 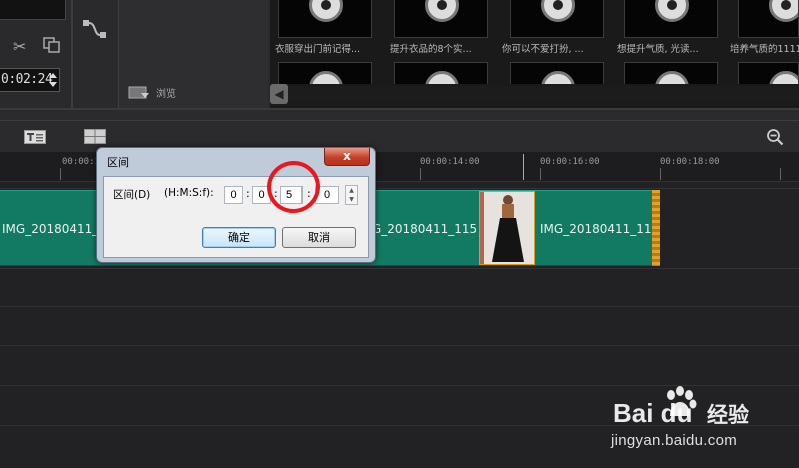 What do you see at coordinates (95, 29) in the screenshot?
I see `connect-tracks-icon` at bounding box center [95, 29].